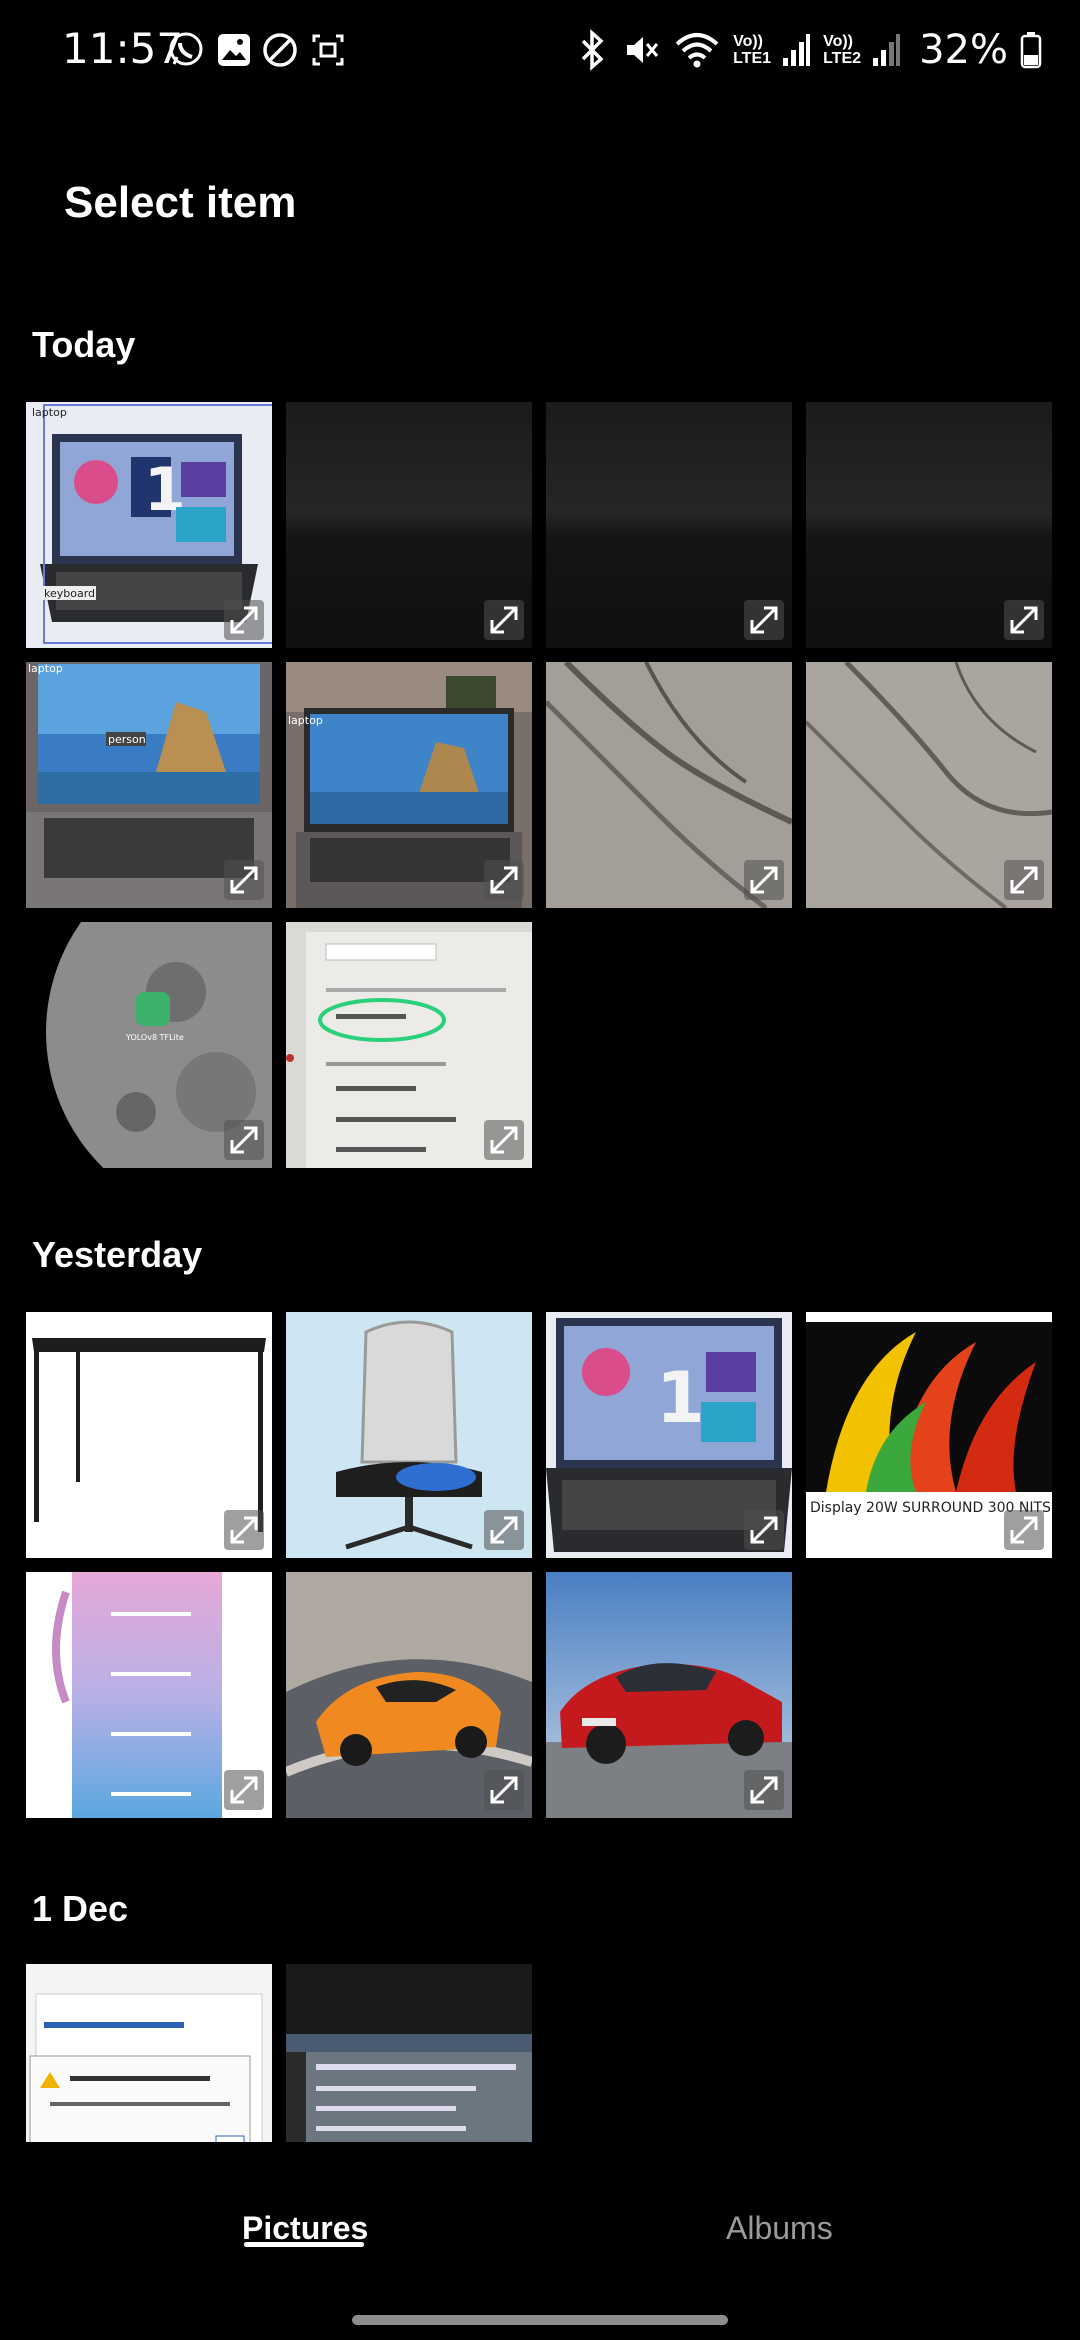  Describe the element at coordinates (592, 50) in the screenshot. I see `bluetooth-icon` at that location.